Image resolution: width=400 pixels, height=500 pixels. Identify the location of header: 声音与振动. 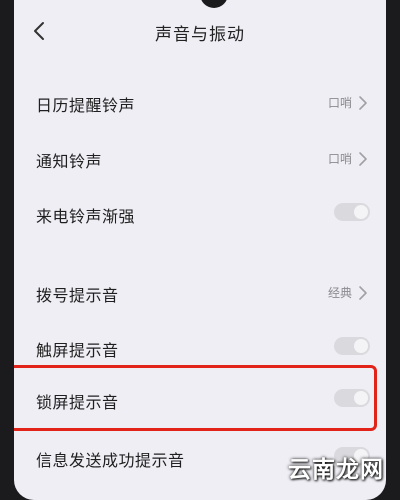
(200, 32).